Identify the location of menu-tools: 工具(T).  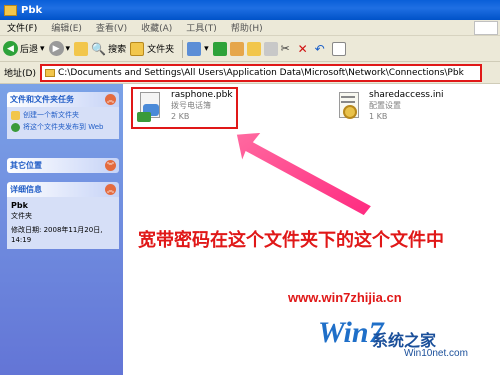
(201, 27).